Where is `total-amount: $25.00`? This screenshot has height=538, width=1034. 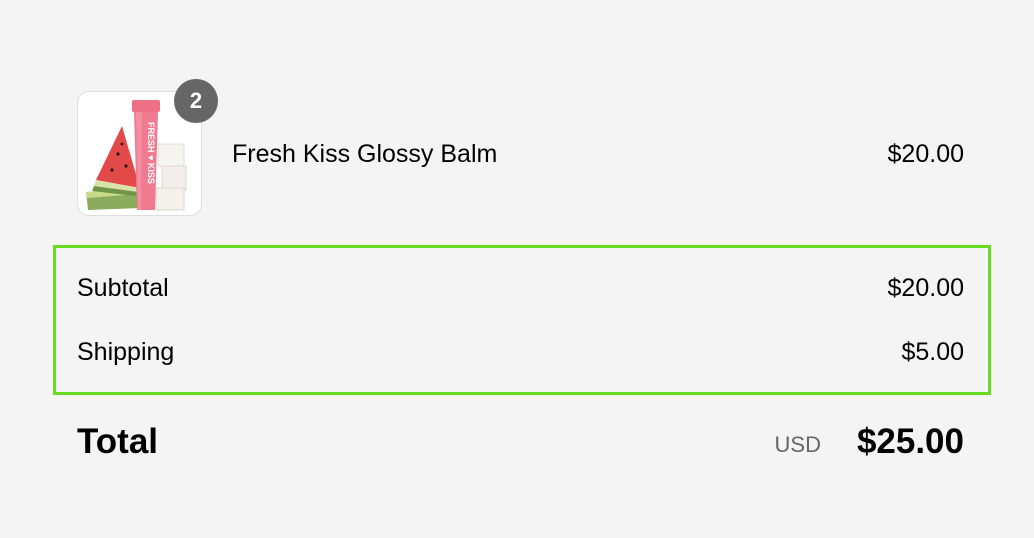 total-amount: $25.00 is located at coordinates (910, 441).